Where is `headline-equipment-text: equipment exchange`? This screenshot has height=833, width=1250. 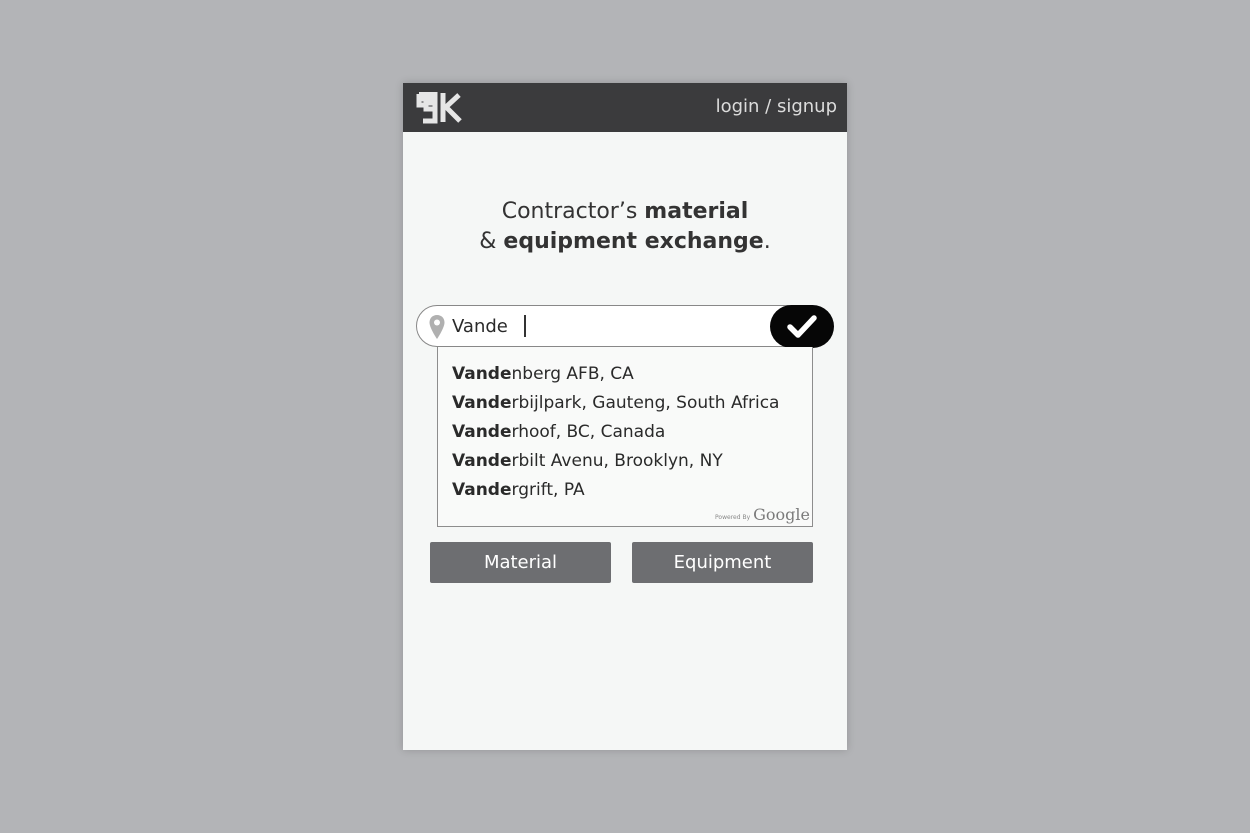 headline-equipment-text: equipment exchange is located at coordinates (633, 241).